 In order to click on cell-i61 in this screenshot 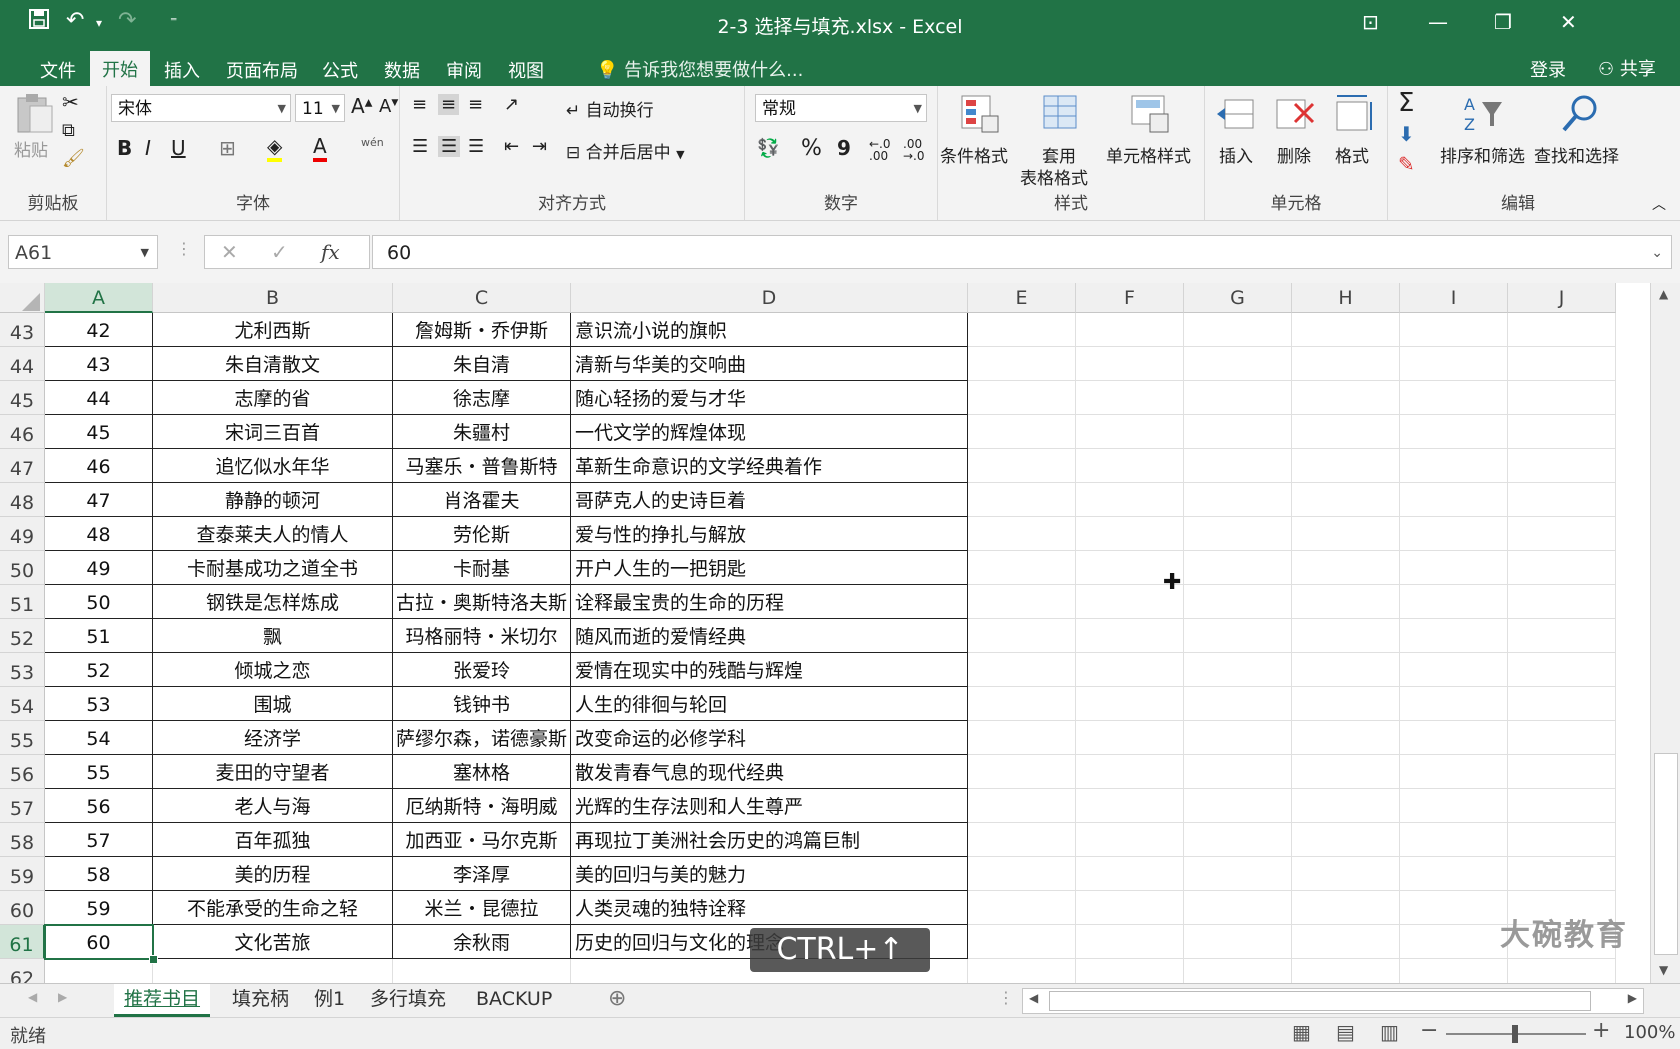, I will do `click(1454, 942)`.